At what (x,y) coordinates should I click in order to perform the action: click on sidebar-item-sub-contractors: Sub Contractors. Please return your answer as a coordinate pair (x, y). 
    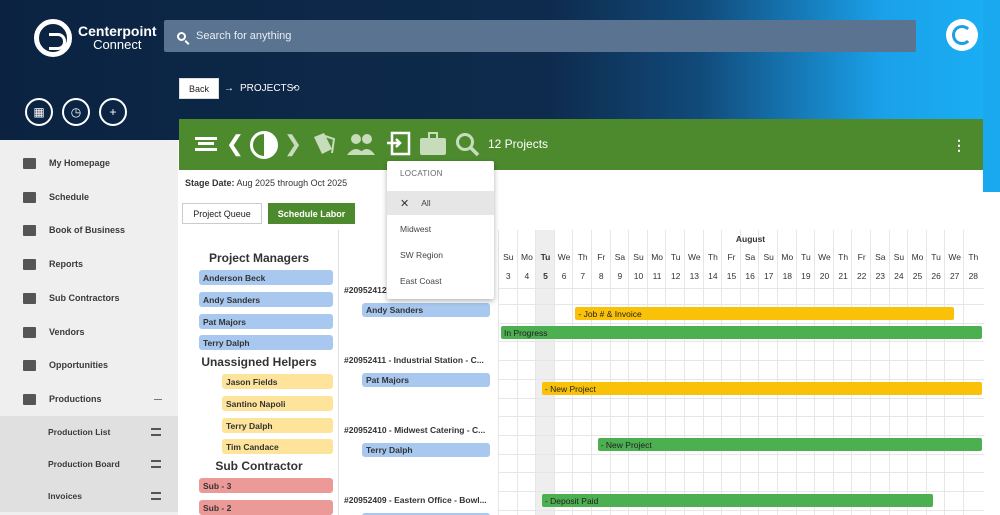
    Looking at the image, I should click on (89, 298).